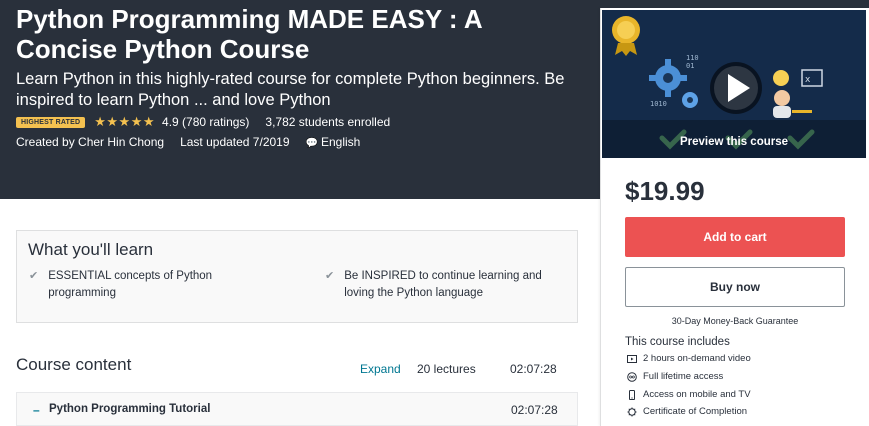 The width and height of the screenshot is (869, 426). What do you see at coordinates (632, 358) in the screenshot?
I see `video-icon` at bounding box center [632, 358].